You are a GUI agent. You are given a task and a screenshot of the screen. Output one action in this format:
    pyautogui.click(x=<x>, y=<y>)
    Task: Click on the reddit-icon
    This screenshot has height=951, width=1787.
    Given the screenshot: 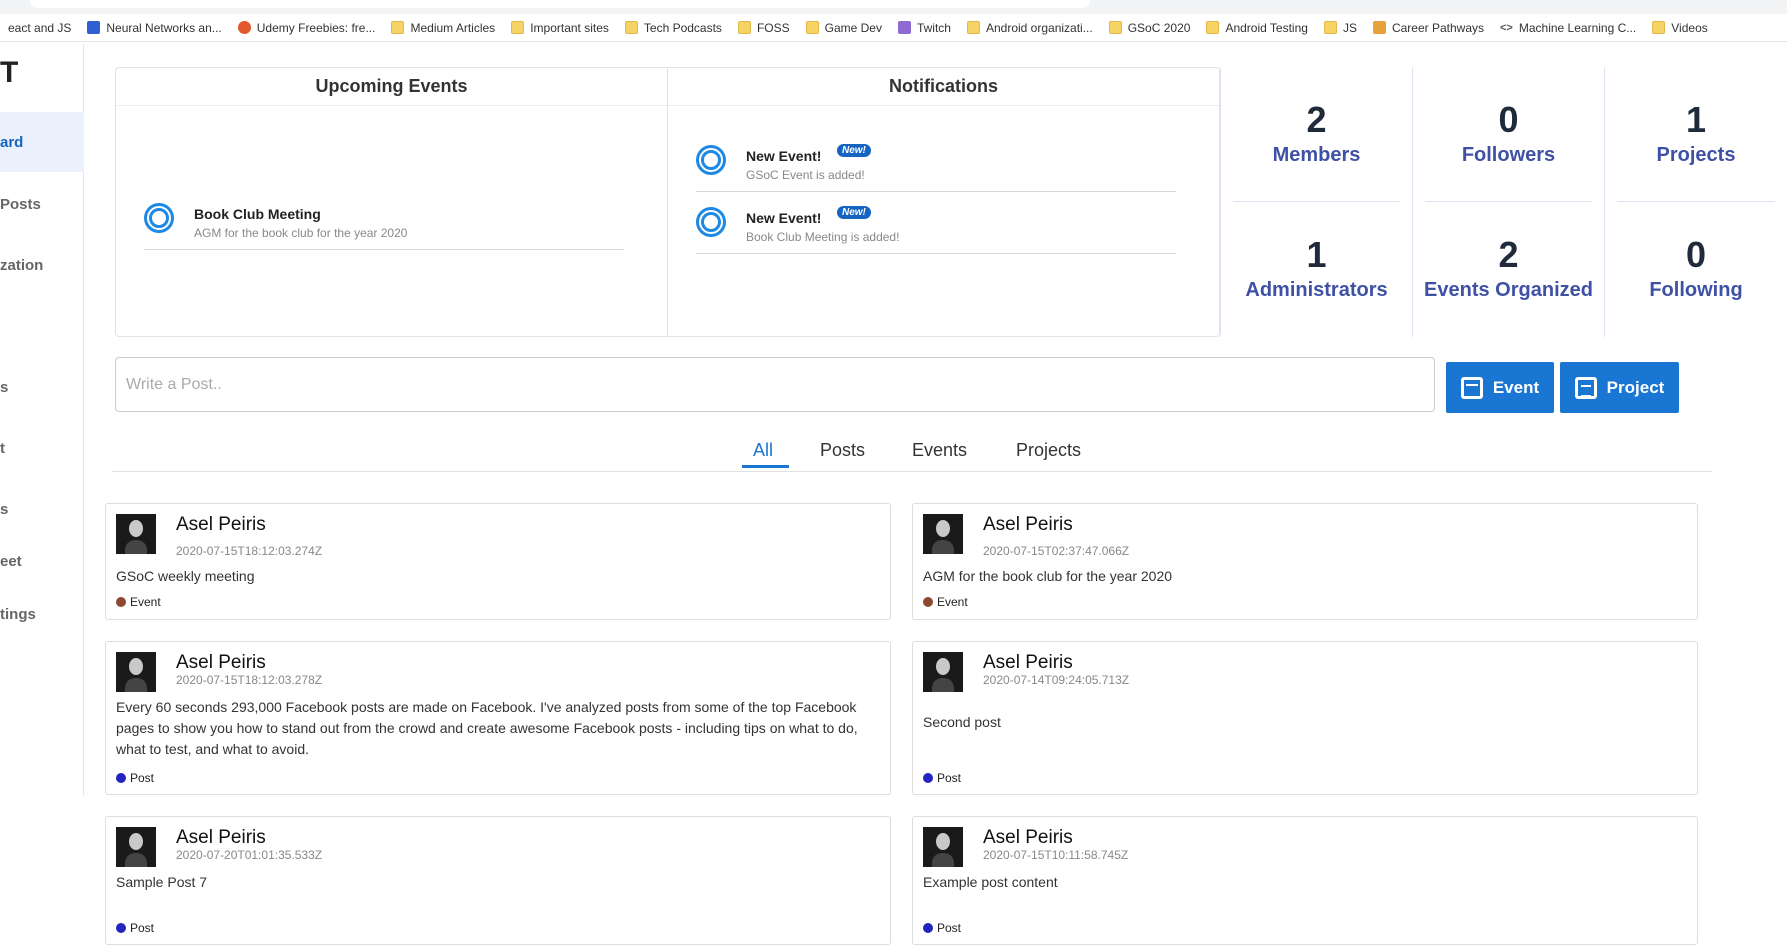 What is the action you would take?
    pyautogui.click(x=244, y=27)
    